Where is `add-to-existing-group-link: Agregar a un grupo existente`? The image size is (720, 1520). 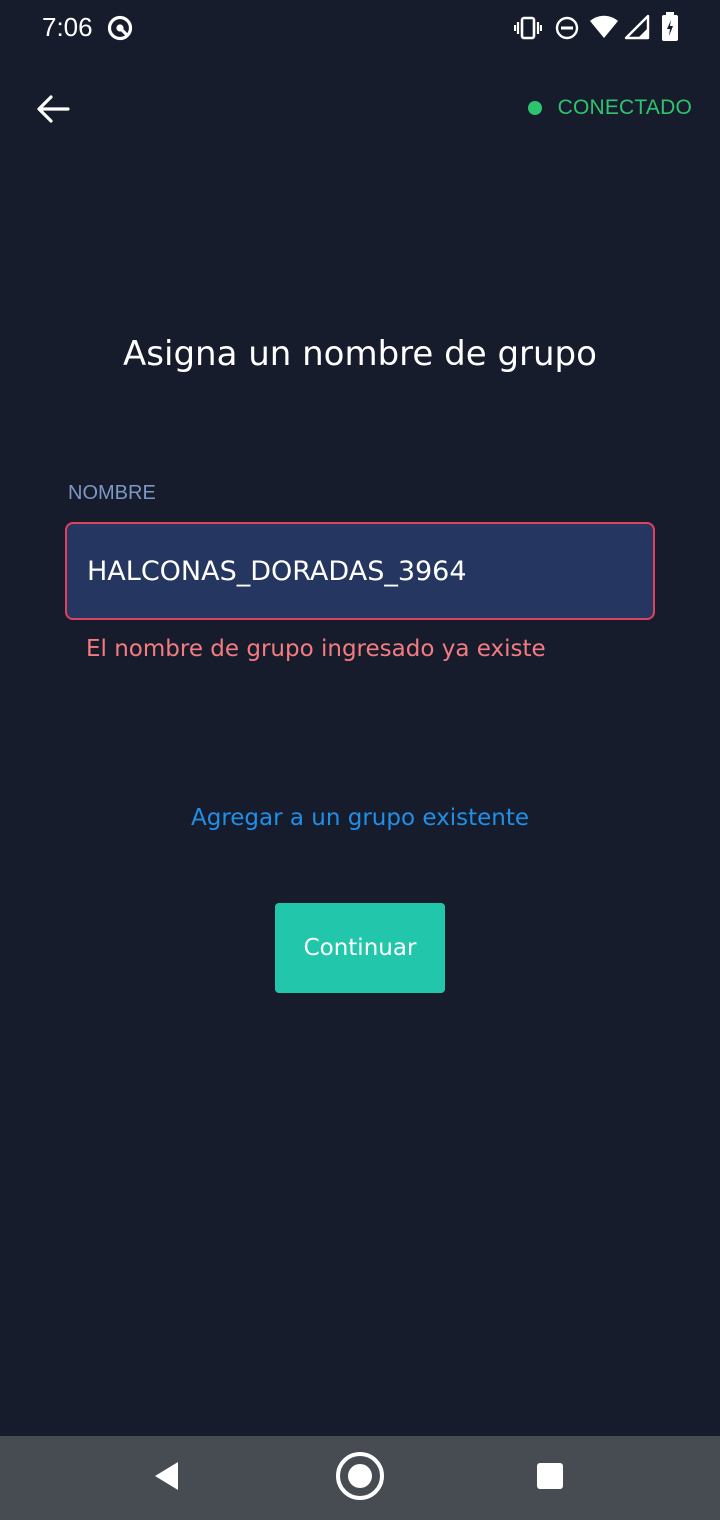 add-to-existing-group-link: Agregar a un grupo existente is located at coordinates (360, 818).